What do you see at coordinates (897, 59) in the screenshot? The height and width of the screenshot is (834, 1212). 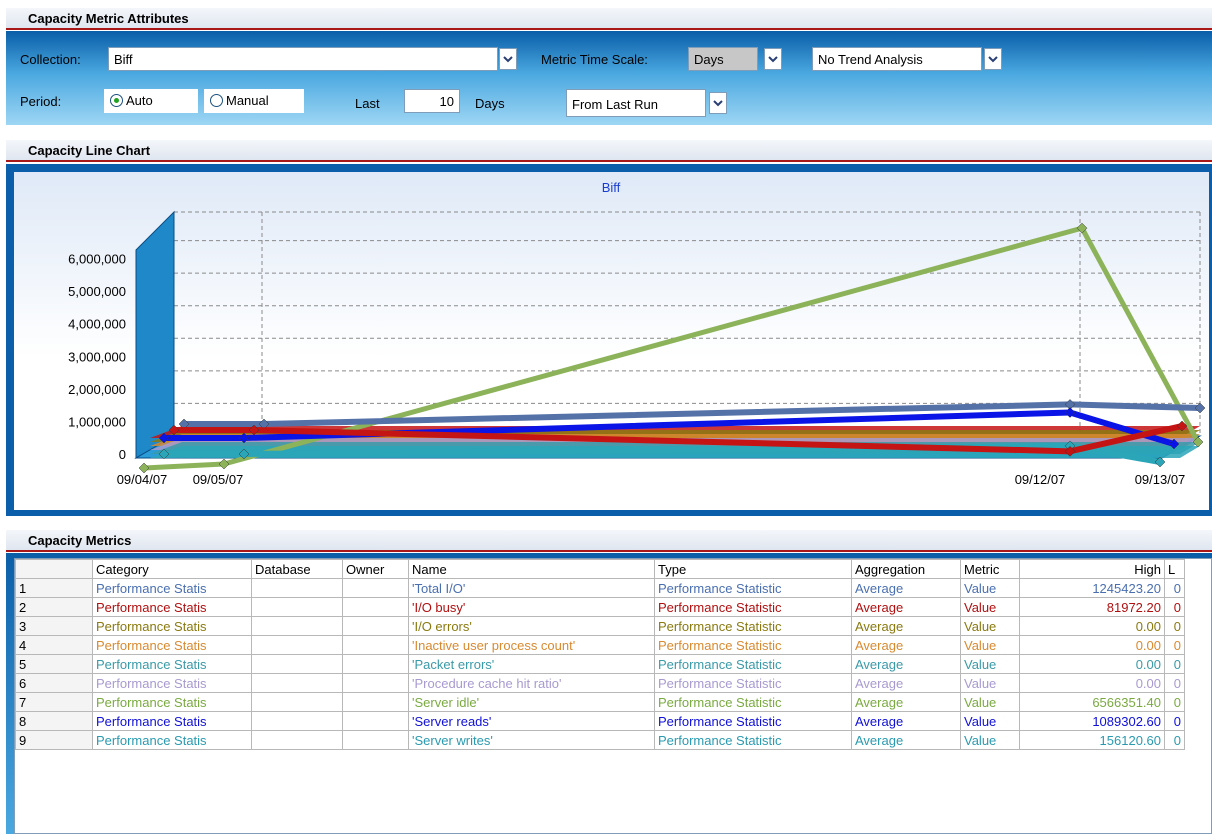 I see `trend-analysis-select: No Trend Analysis` at bounding box center [897, 59].